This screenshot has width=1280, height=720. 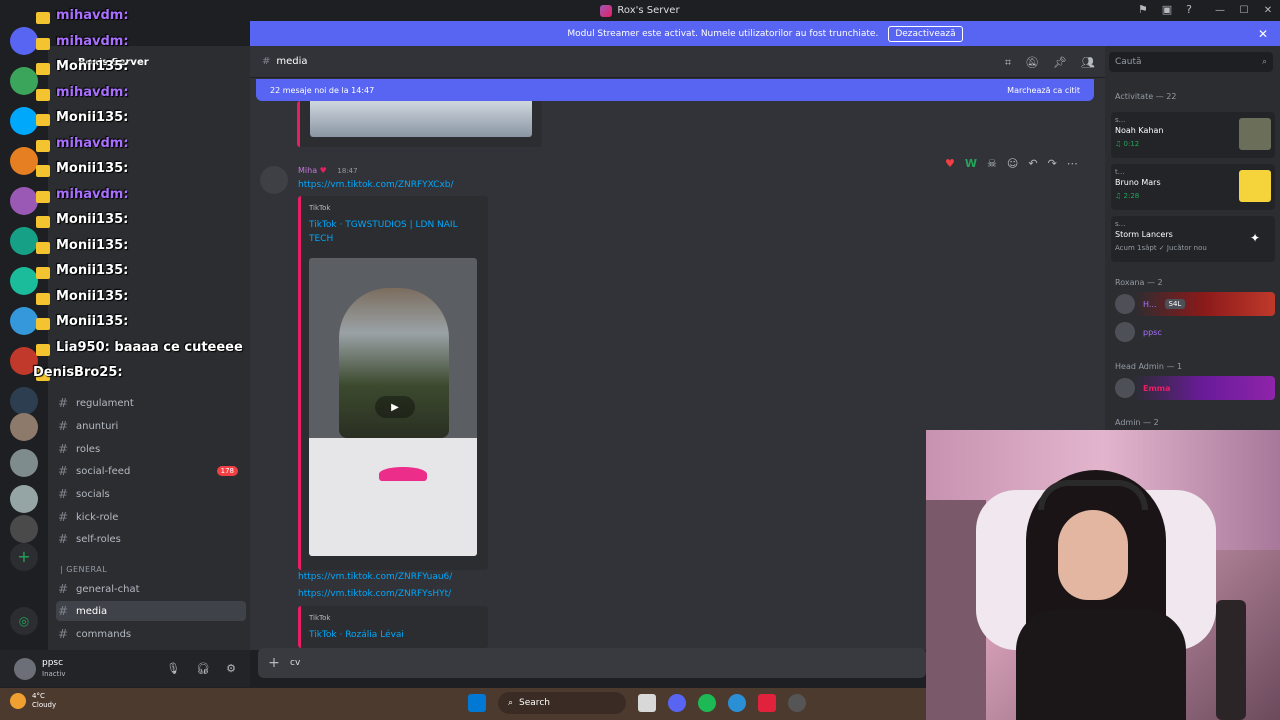 I want to click on members-icon: 👥︎, so click(x=1088, y=63).